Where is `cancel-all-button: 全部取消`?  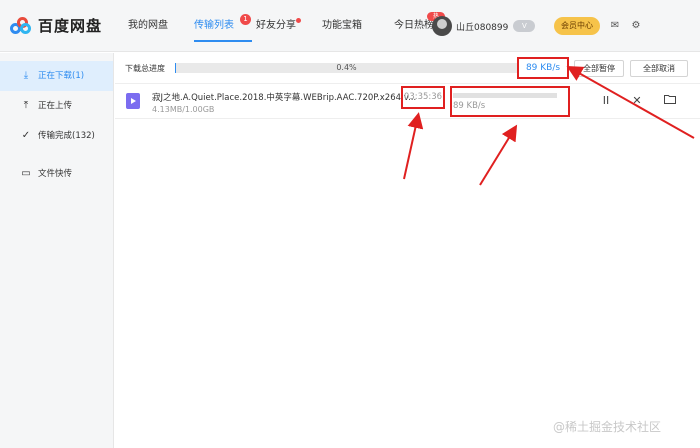
cancel-all-button: 全部取消 is located at coordinates (659, 68).